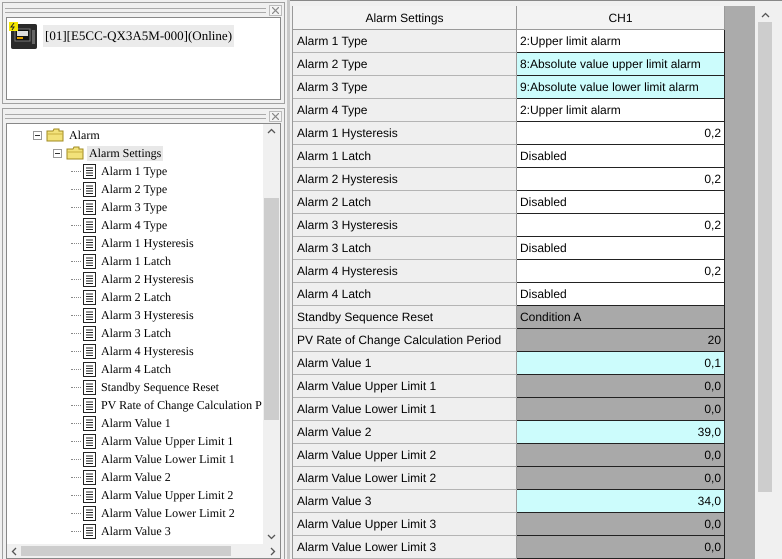  Describe the element at coordinates (136, 261) in the screenshot. I see `tree-item: Alarm 1 Latch` at that location.